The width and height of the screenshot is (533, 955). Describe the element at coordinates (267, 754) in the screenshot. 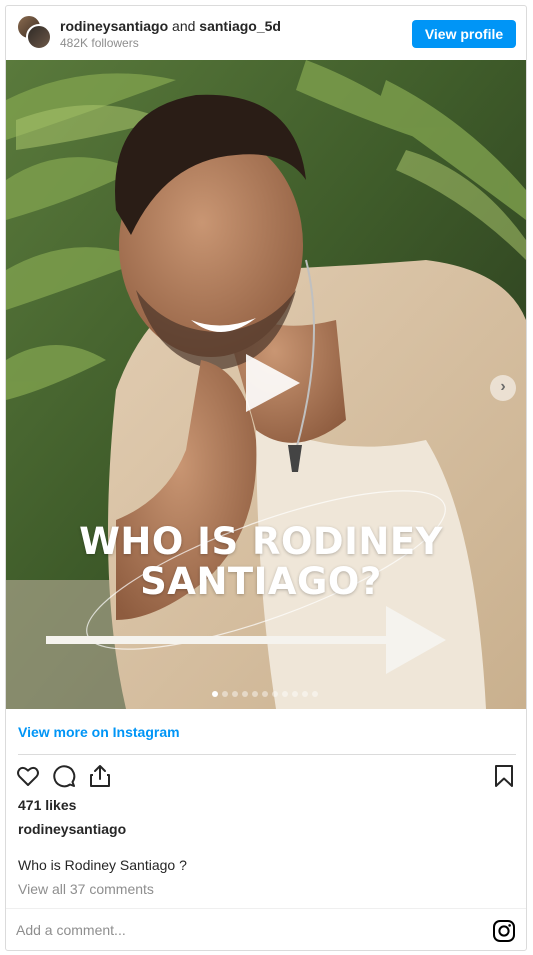

I see `divider` at that location.